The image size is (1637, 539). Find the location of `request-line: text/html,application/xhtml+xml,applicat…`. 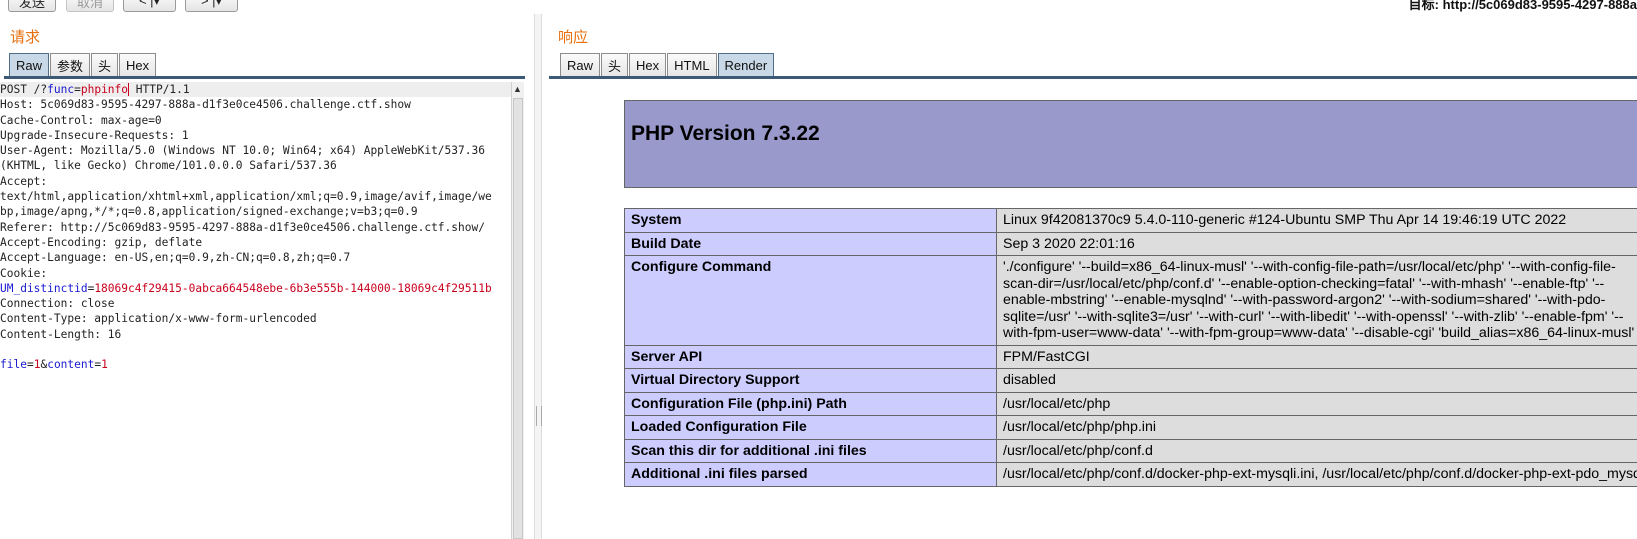

request-line: text/html,application/xhtml+xml,applicat… is located at coordinates (246, 197).